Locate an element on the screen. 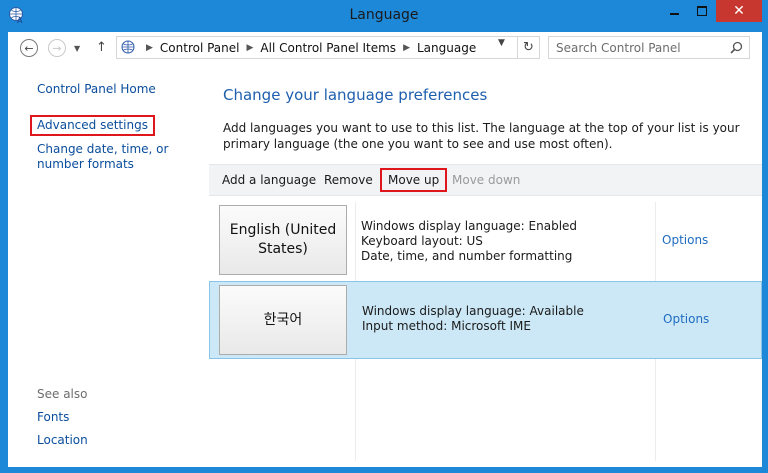  language-toolbar: Add a language Remove Move up Move down is located at coordinates (485, 180).